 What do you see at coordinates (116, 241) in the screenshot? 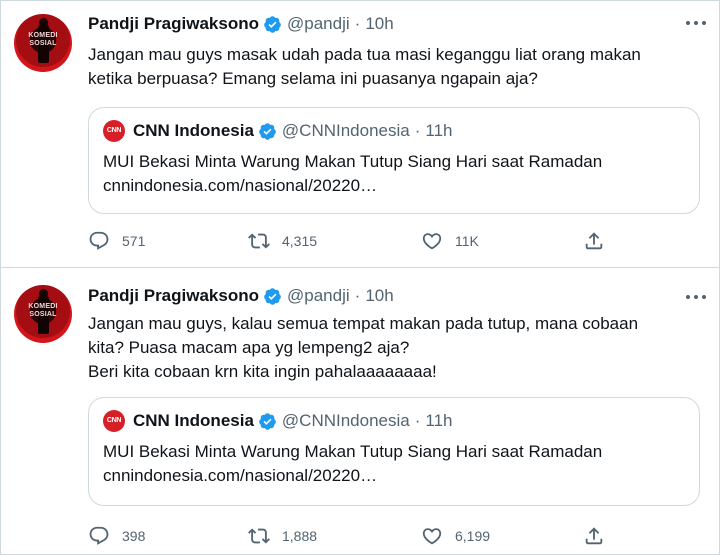
I see `reply-button: 571` at bounding box center [116, 241].